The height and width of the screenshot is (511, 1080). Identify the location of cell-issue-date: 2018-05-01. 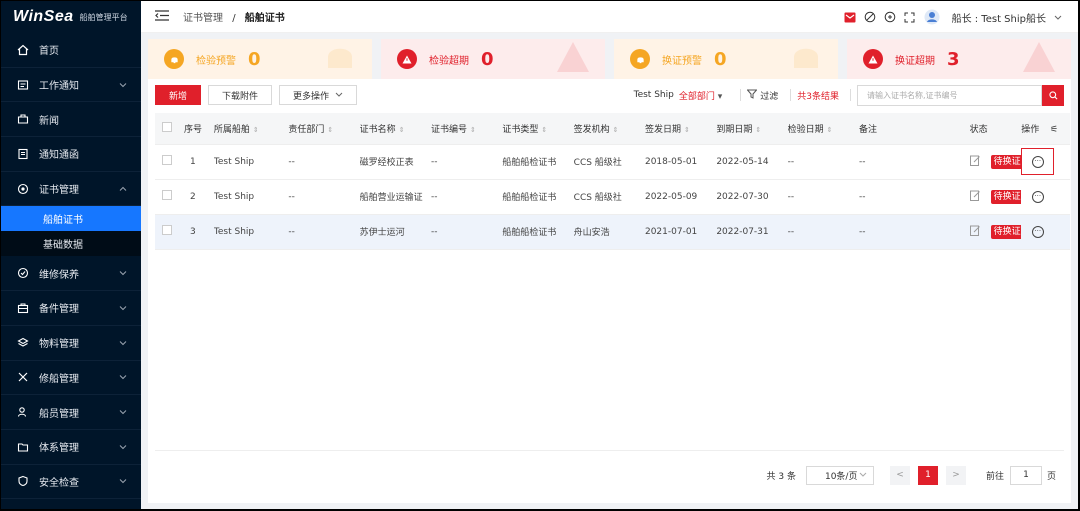
(680, 162).